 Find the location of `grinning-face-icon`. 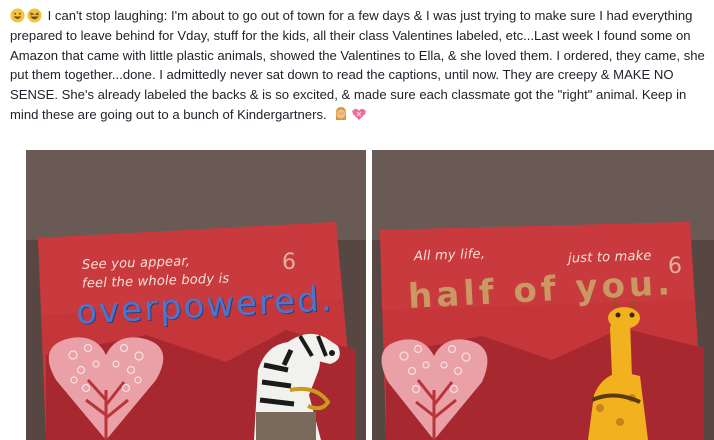

grinning-face-icon is located at coordinates (17, 15).